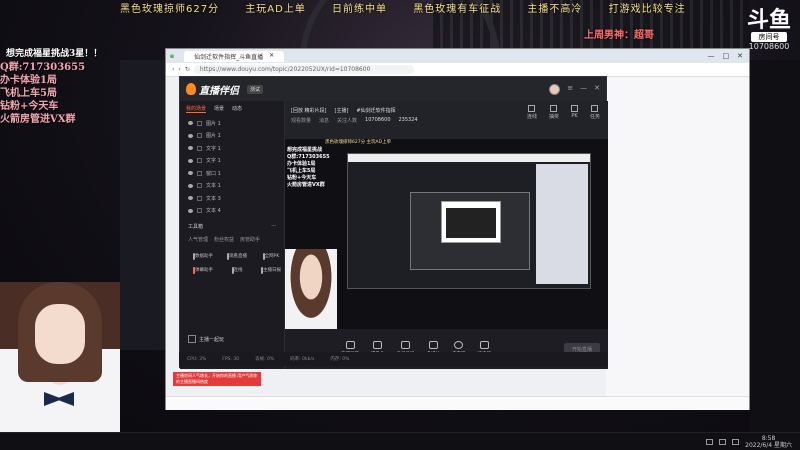 Image resolution: width=800 pixels, height=450 pixels. What do you see at coordinates (306, 185) in the screenshot?
I see `preview-note: 火箭房管进VX群` at bounding box center [306, 185].